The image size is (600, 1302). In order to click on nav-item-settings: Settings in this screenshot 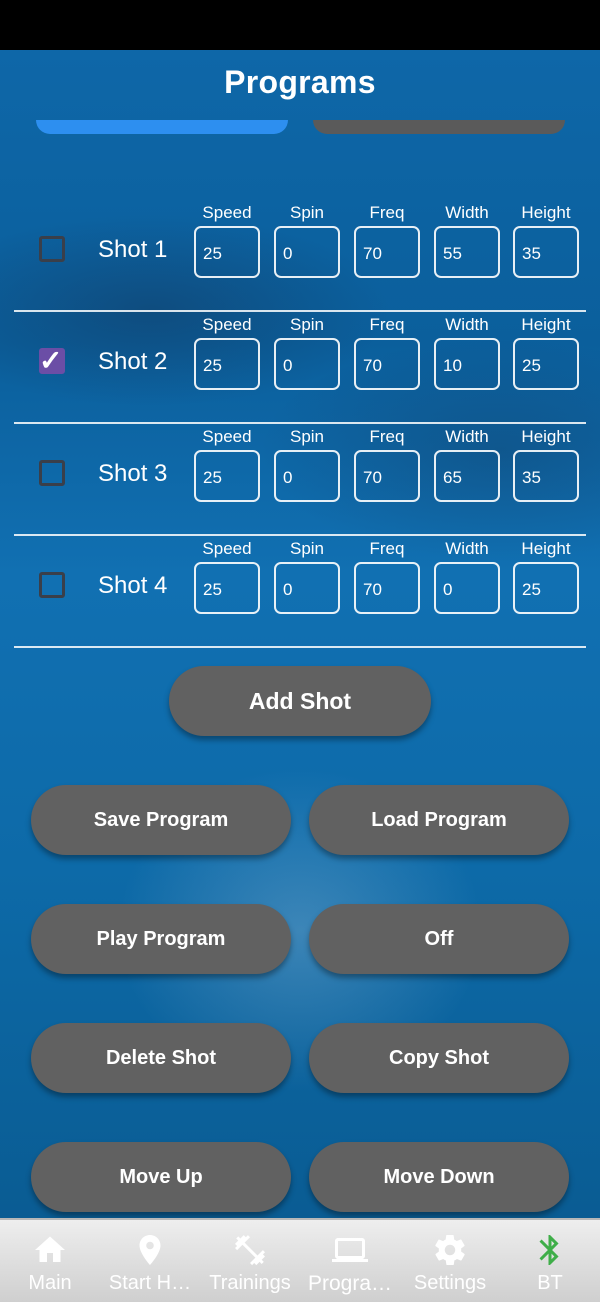, I will do `click(450, 1263)`.